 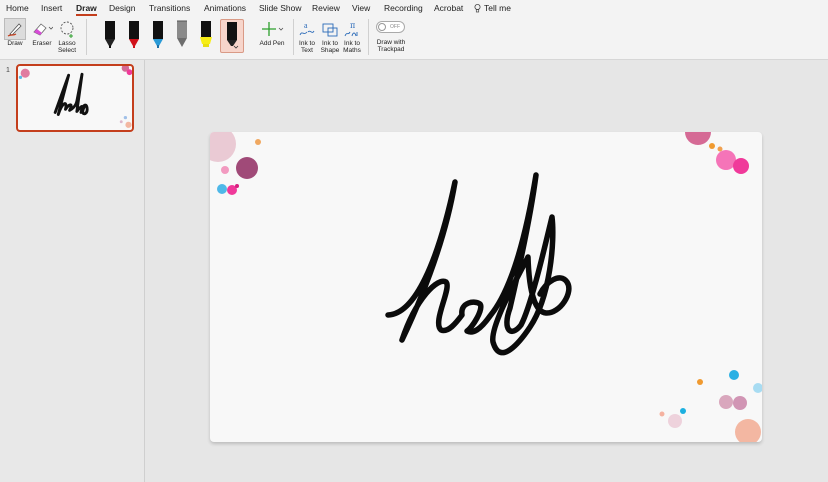 What do you see at coordinates (17, 8) in the screenshot?
I see `tab-home: Home` at bounding box center [17, 8].